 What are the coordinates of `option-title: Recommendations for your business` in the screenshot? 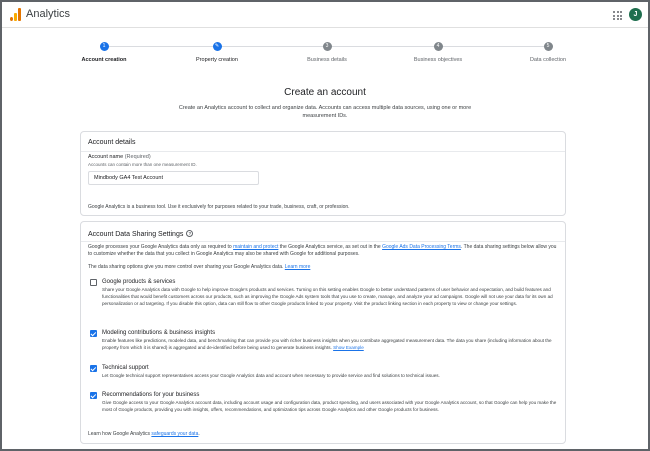 It's located at (151, 395).